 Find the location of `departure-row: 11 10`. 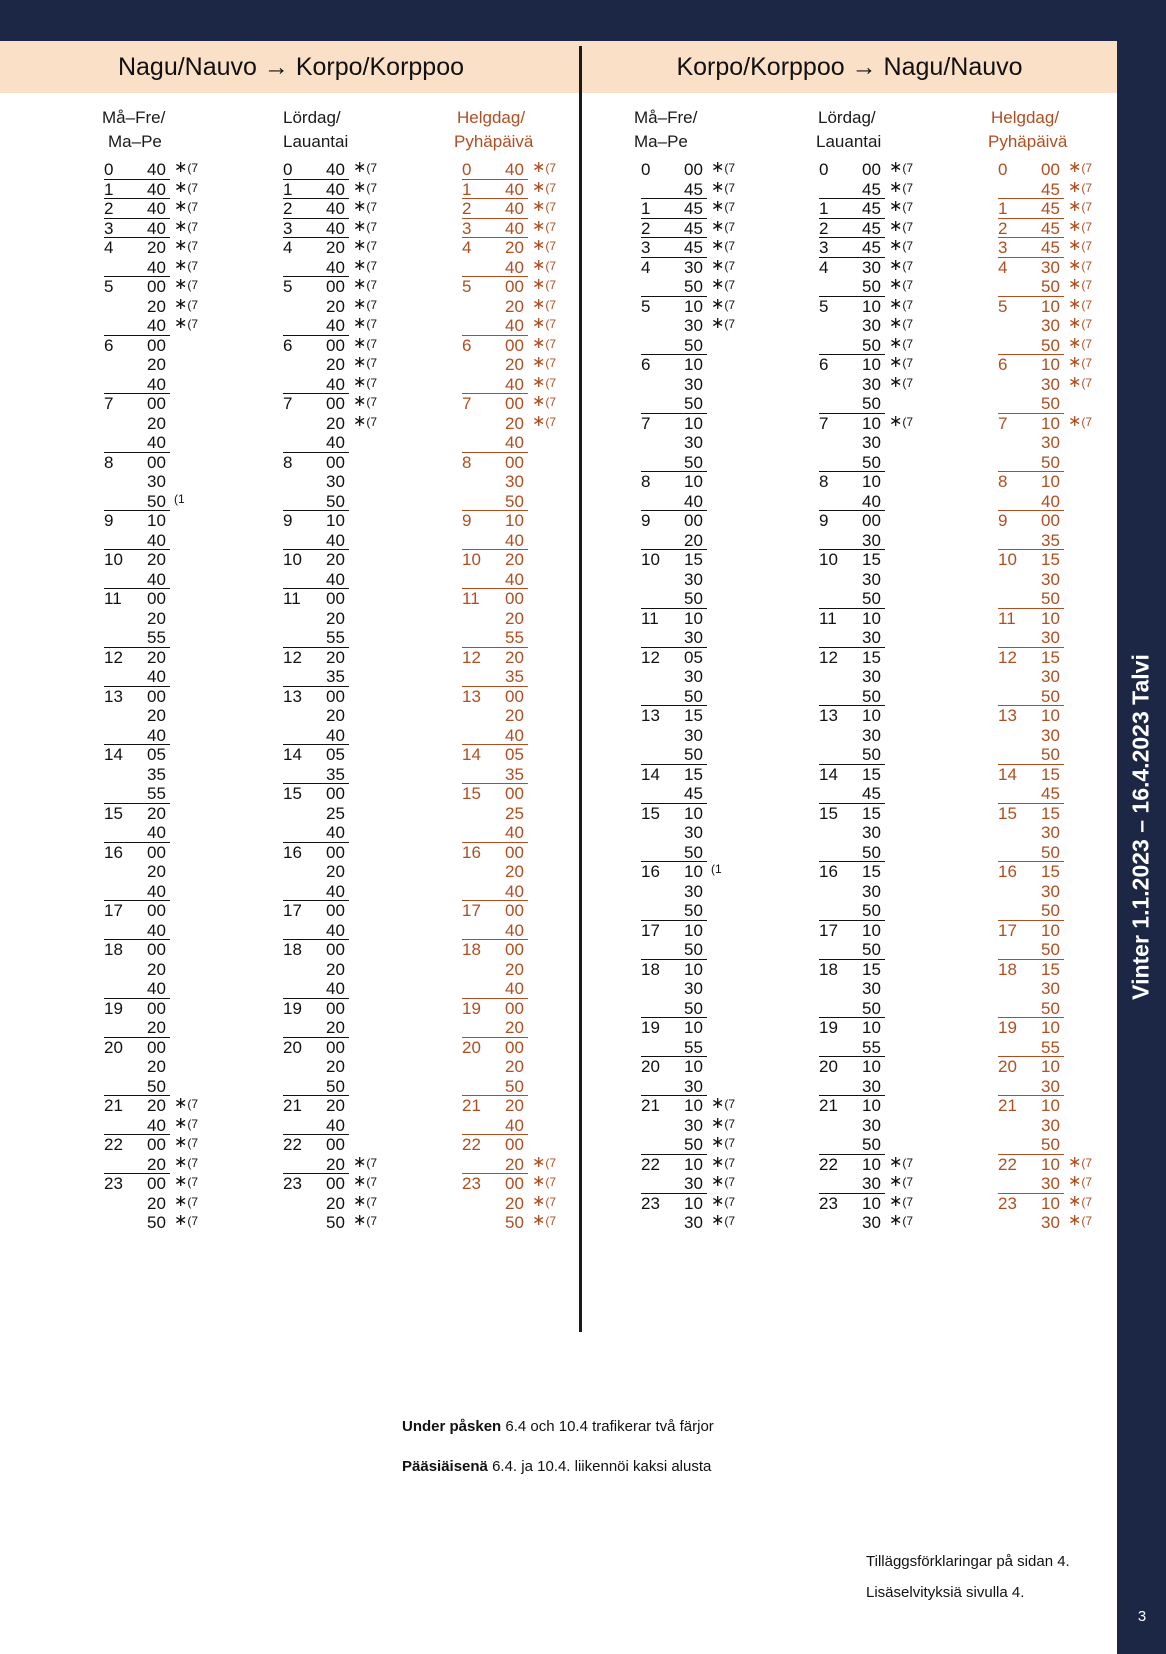

departure-row: 11 10 is located at coordinates (691, 619).